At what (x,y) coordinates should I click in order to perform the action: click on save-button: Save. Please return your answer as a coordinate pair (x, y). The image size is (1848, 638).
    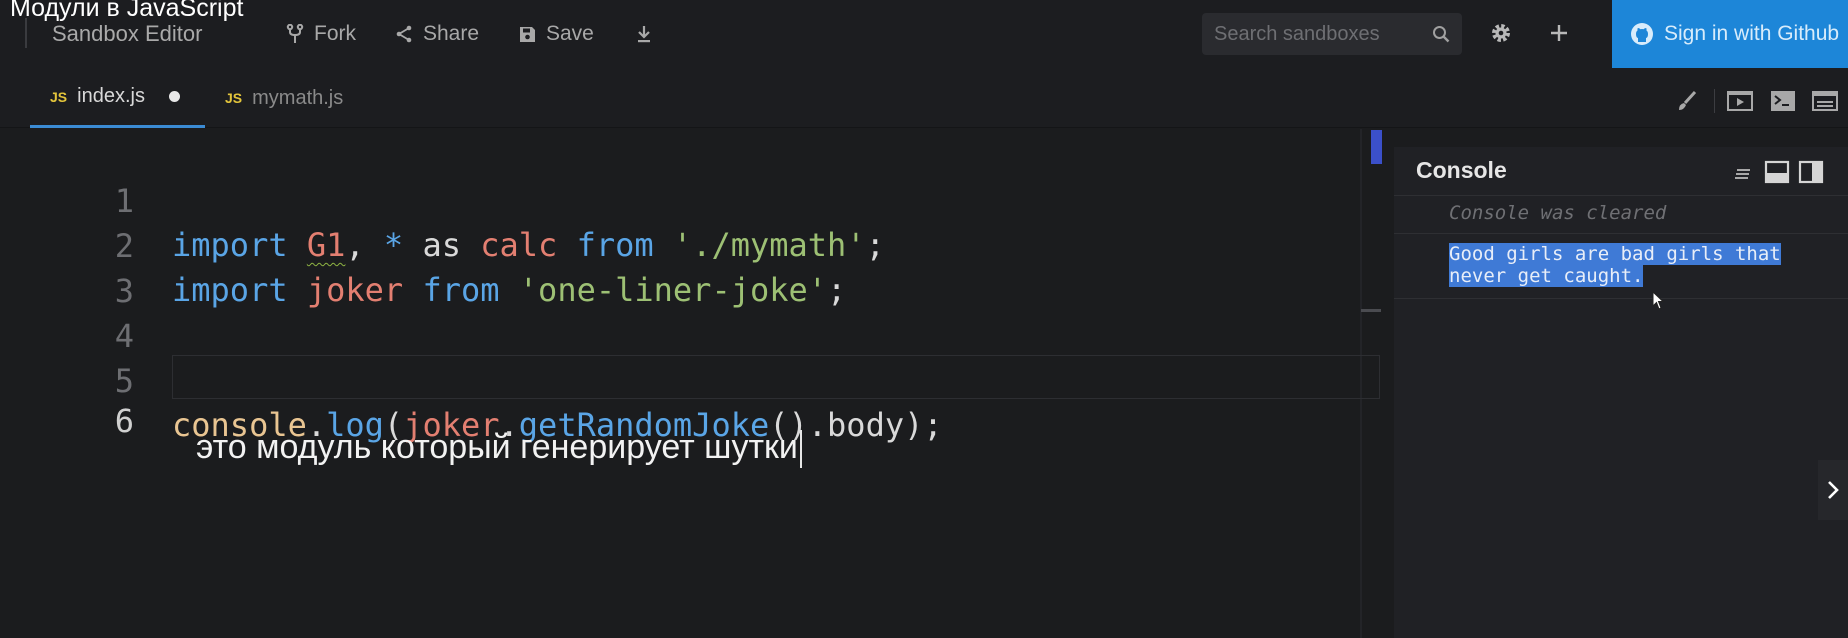
    Looking at the image, I should click on (556, 34).